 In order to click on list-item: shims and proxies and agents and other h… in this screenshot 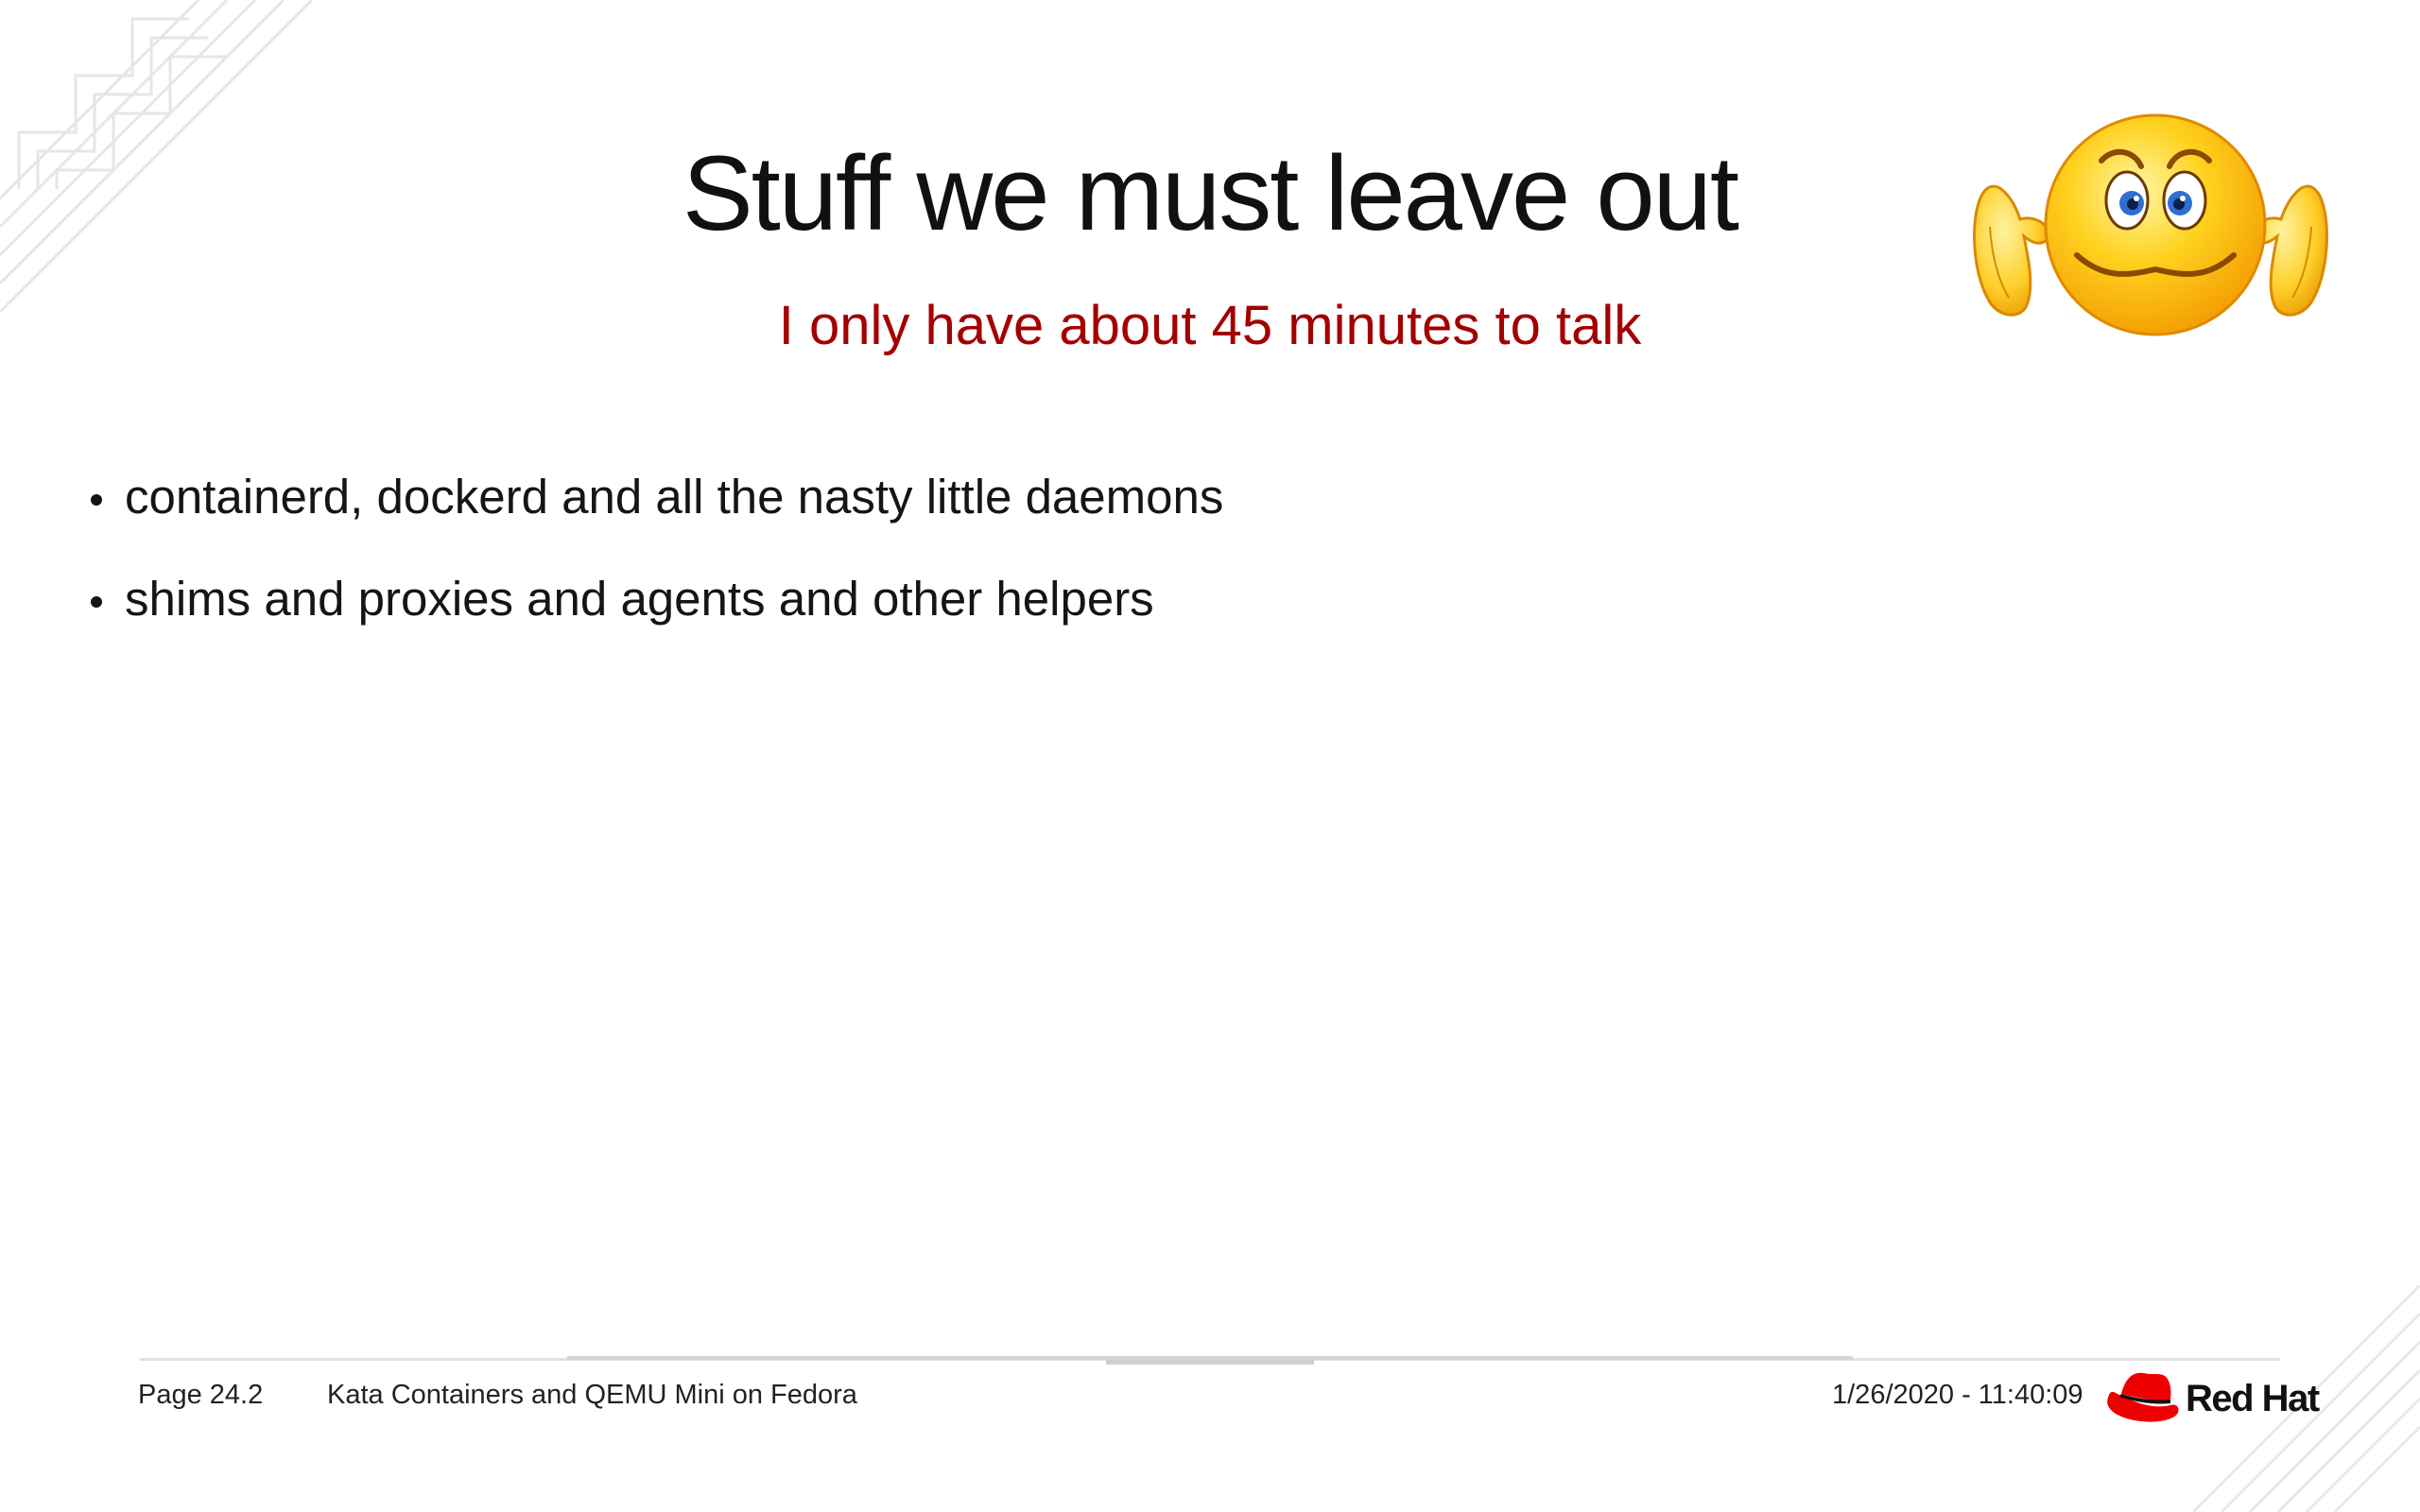, I will do `click(655, 599)`.